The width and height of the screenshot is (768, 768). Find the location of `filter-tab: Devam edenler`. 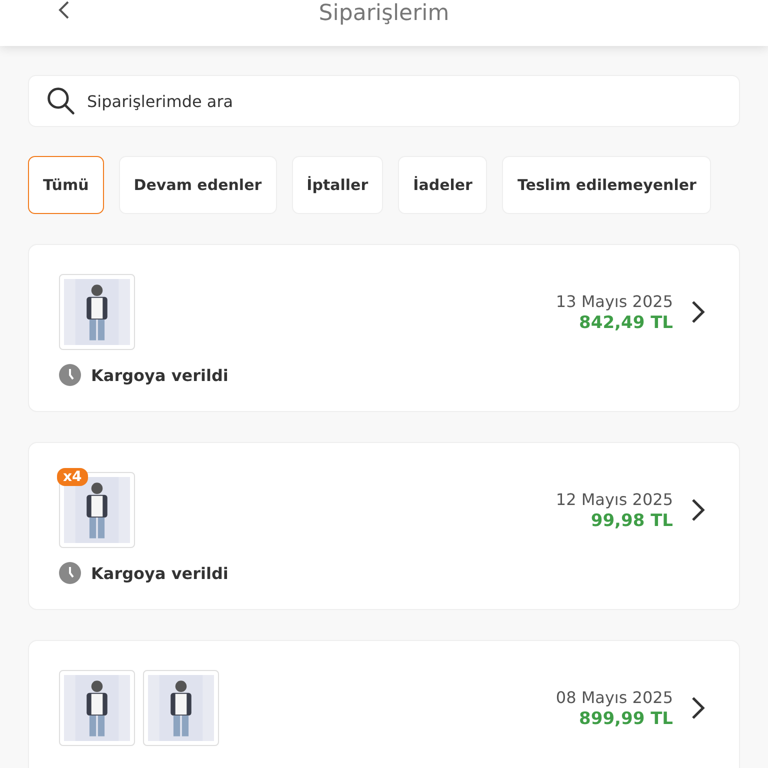

filter-tab: Devam edenler is located at coordinates (197, 185).